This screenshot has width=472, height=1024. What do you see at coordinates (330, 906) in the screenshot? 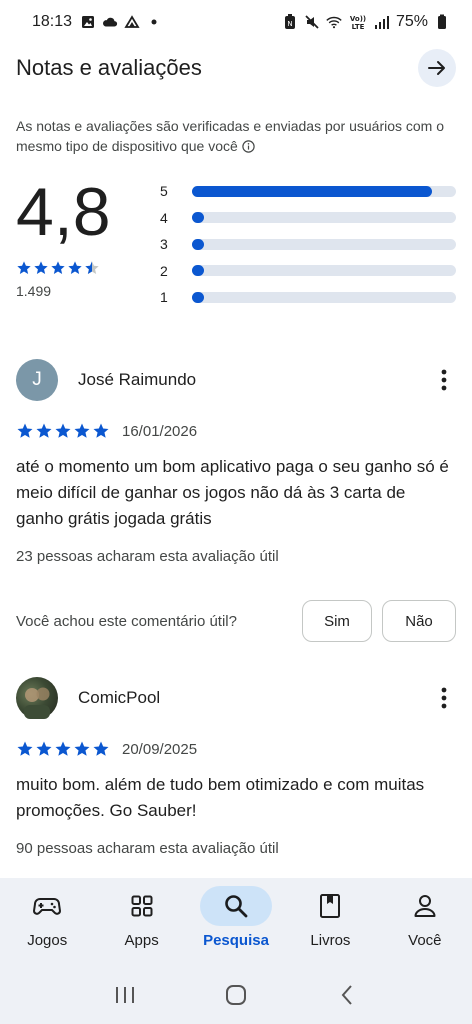
I see `book-icon` at bounding box center [330, 906].